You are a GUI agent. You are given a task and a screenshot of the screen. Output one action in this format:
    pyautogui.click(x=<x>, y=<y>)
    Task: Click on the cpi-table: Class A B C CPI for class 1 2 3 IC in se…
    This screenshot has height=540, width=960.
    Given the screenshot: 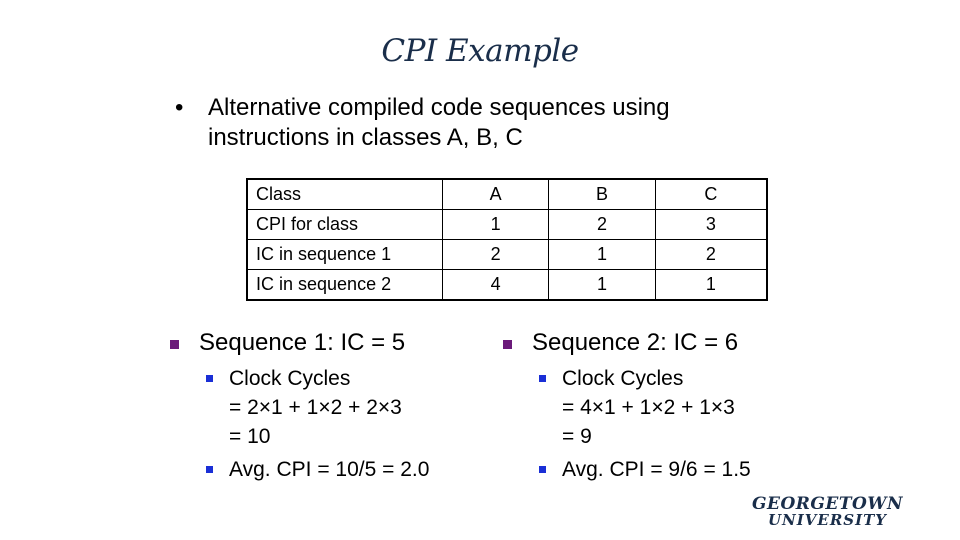 What is the action you would take?
    pyautogui.click(x=507, y=239)
    